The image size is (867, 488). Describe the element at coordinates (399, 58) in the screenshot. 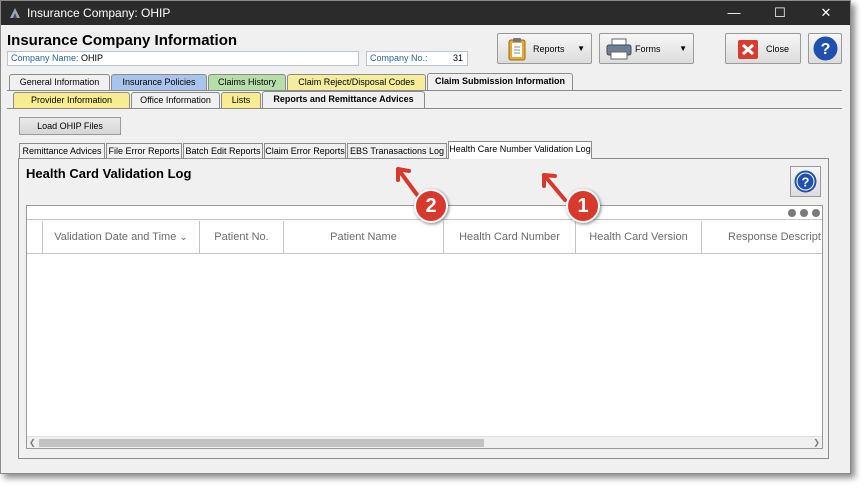

I see `company-no-label: Company No.:` at that location.